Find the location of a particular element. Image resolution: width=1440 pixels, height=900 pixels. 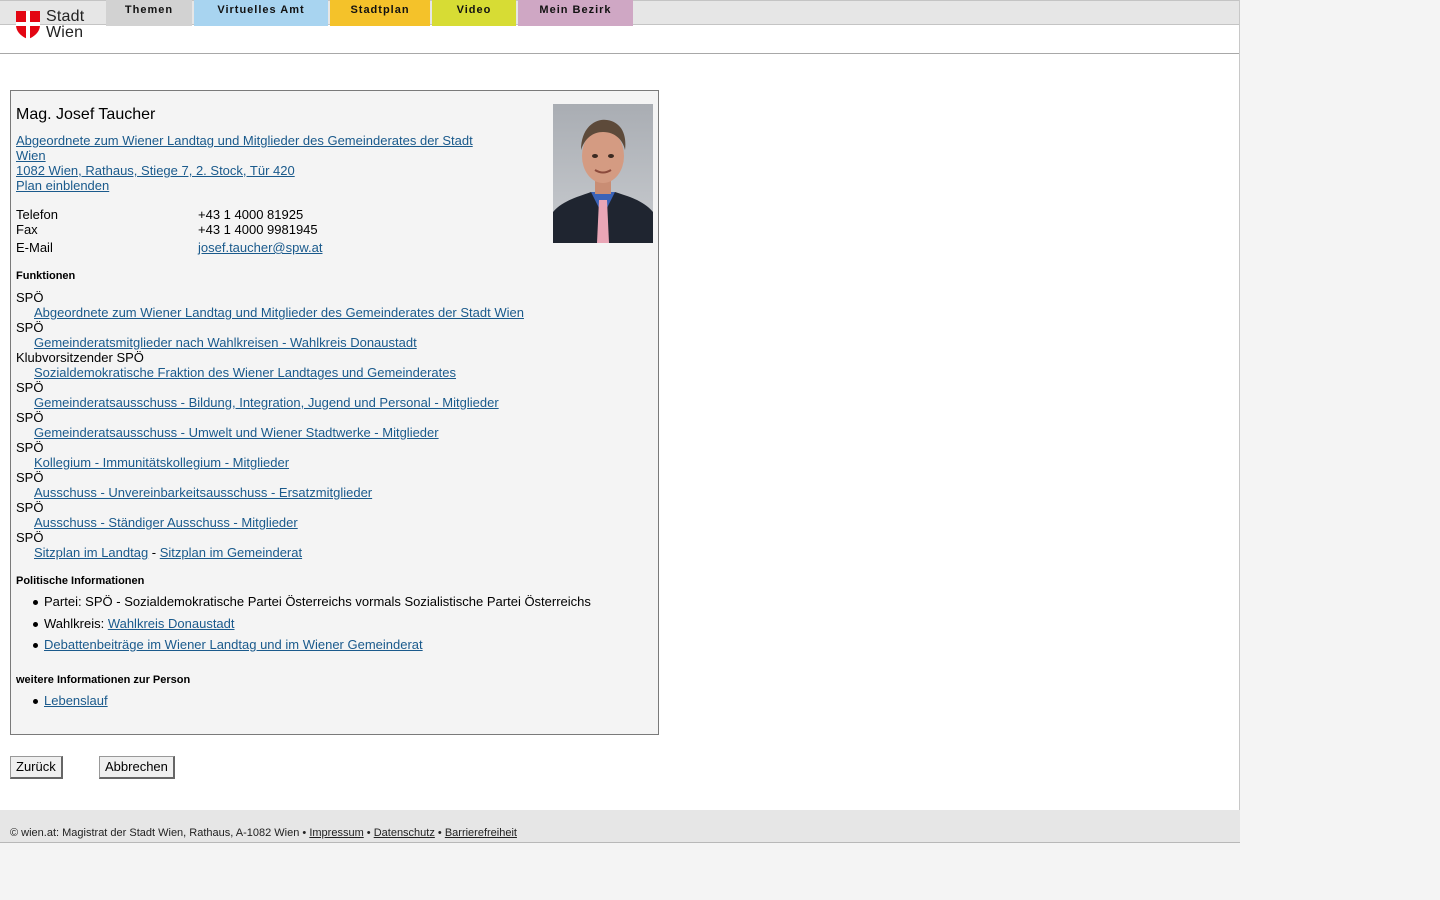

more-info-heading: weitere Informationen zur Person is located at coordinates (103, 680).